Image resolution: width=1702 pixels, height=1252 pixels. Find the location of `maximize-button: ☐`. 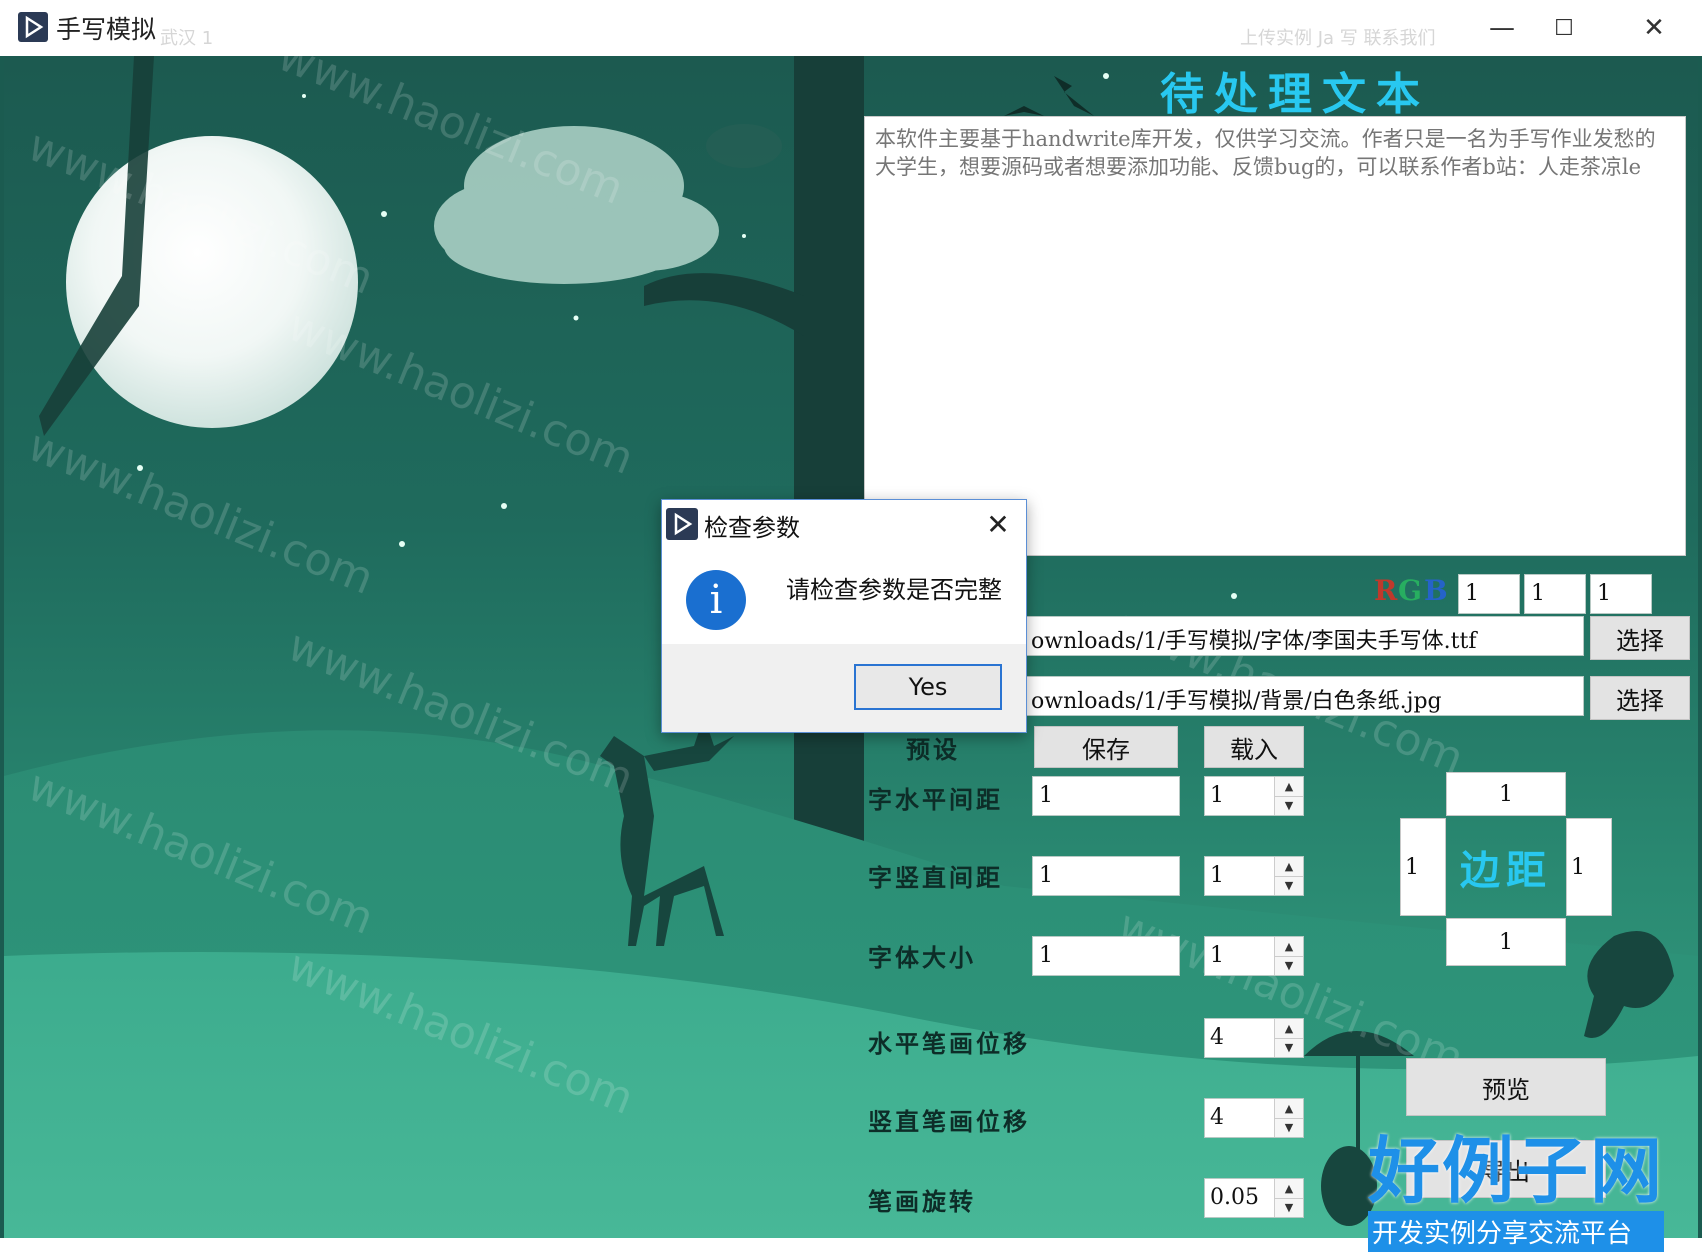

maximize-button: ☐ is located at coordinates (1564, 28).